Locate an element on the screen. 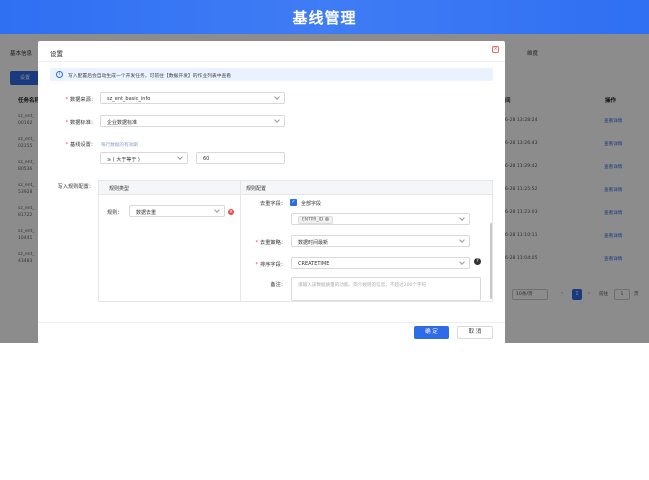  data-standard-label: * 数据标准： is located at coordinates (80, 123).